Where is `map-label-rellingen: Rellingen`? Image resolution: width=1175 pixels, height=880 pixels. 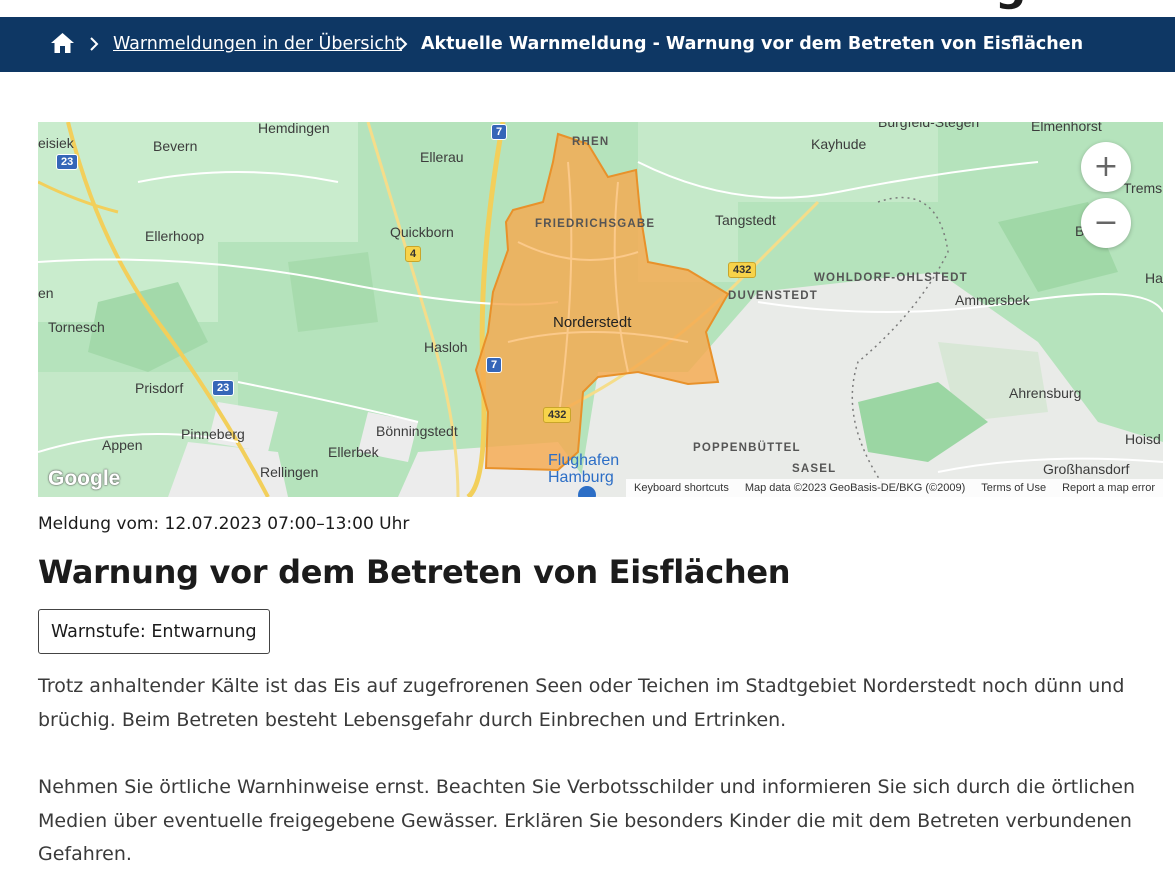 map-label-rellingen: Rellingen is located at coordinates (289, 472).